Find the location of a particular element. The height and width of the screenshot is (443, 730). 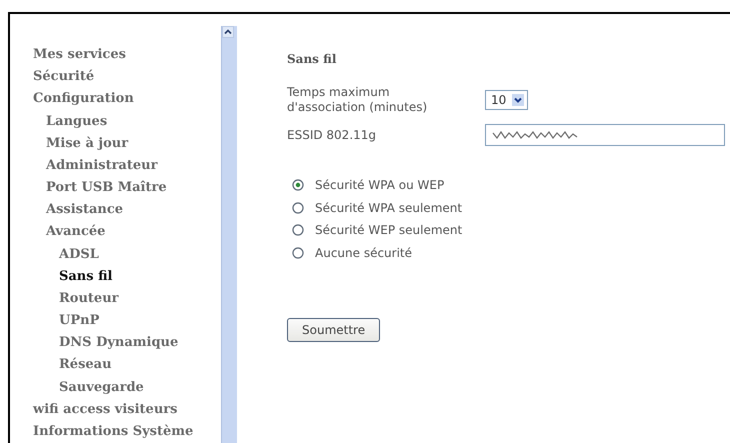

security-radio: Sécurité WPA seulement is located at coordinates (377, 207).